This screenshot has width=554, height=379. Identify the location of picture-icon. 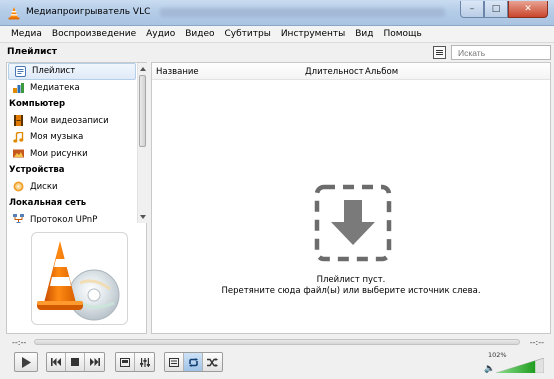
(18, 153).